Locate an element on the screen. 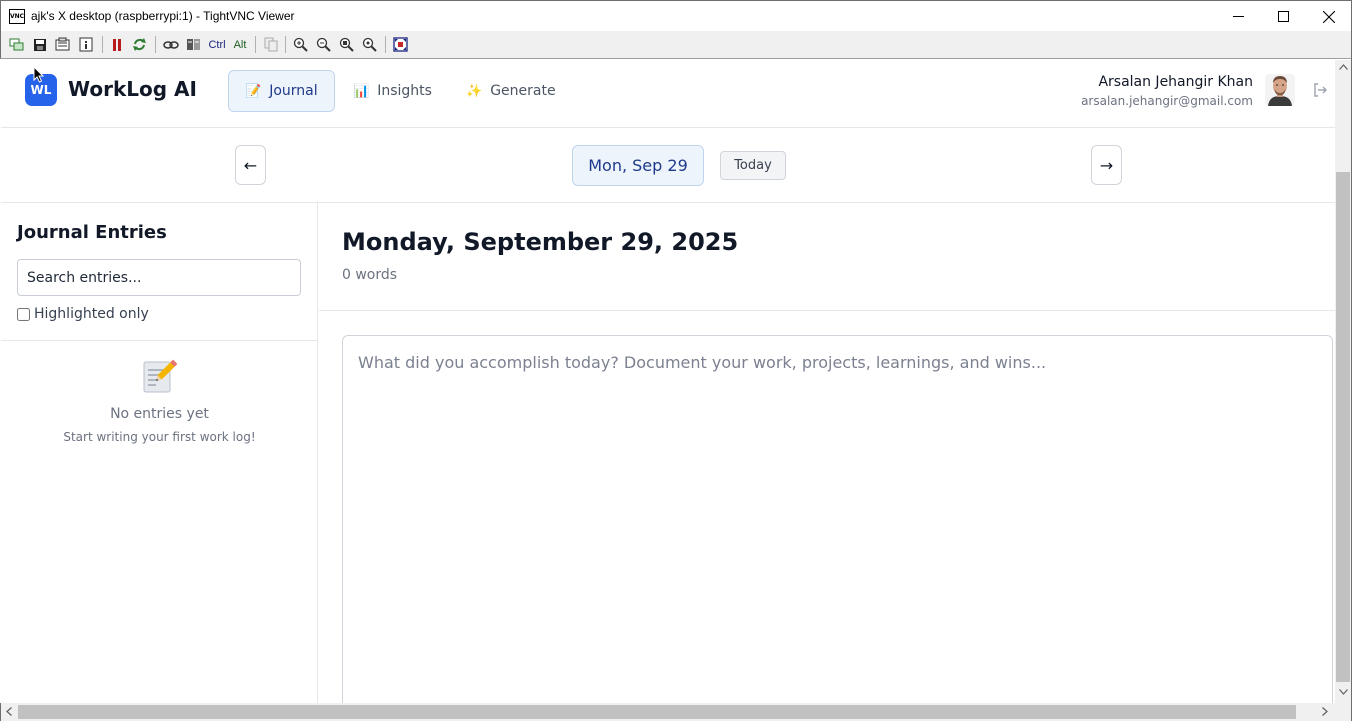 The image size is (1352, 721). bar-chart-icon: 📊 is located at coordinates (361, 91).